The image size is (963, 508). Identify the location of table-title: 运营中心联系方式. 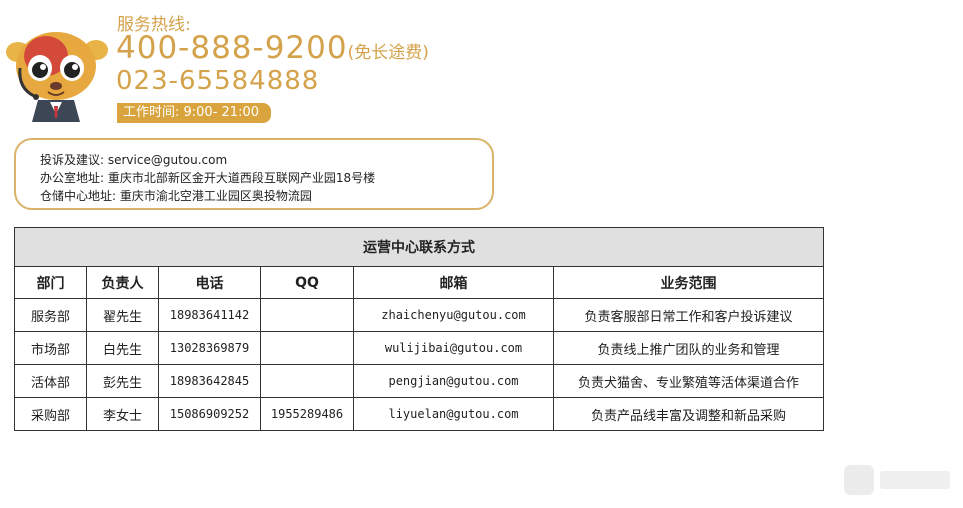
(419, 247).